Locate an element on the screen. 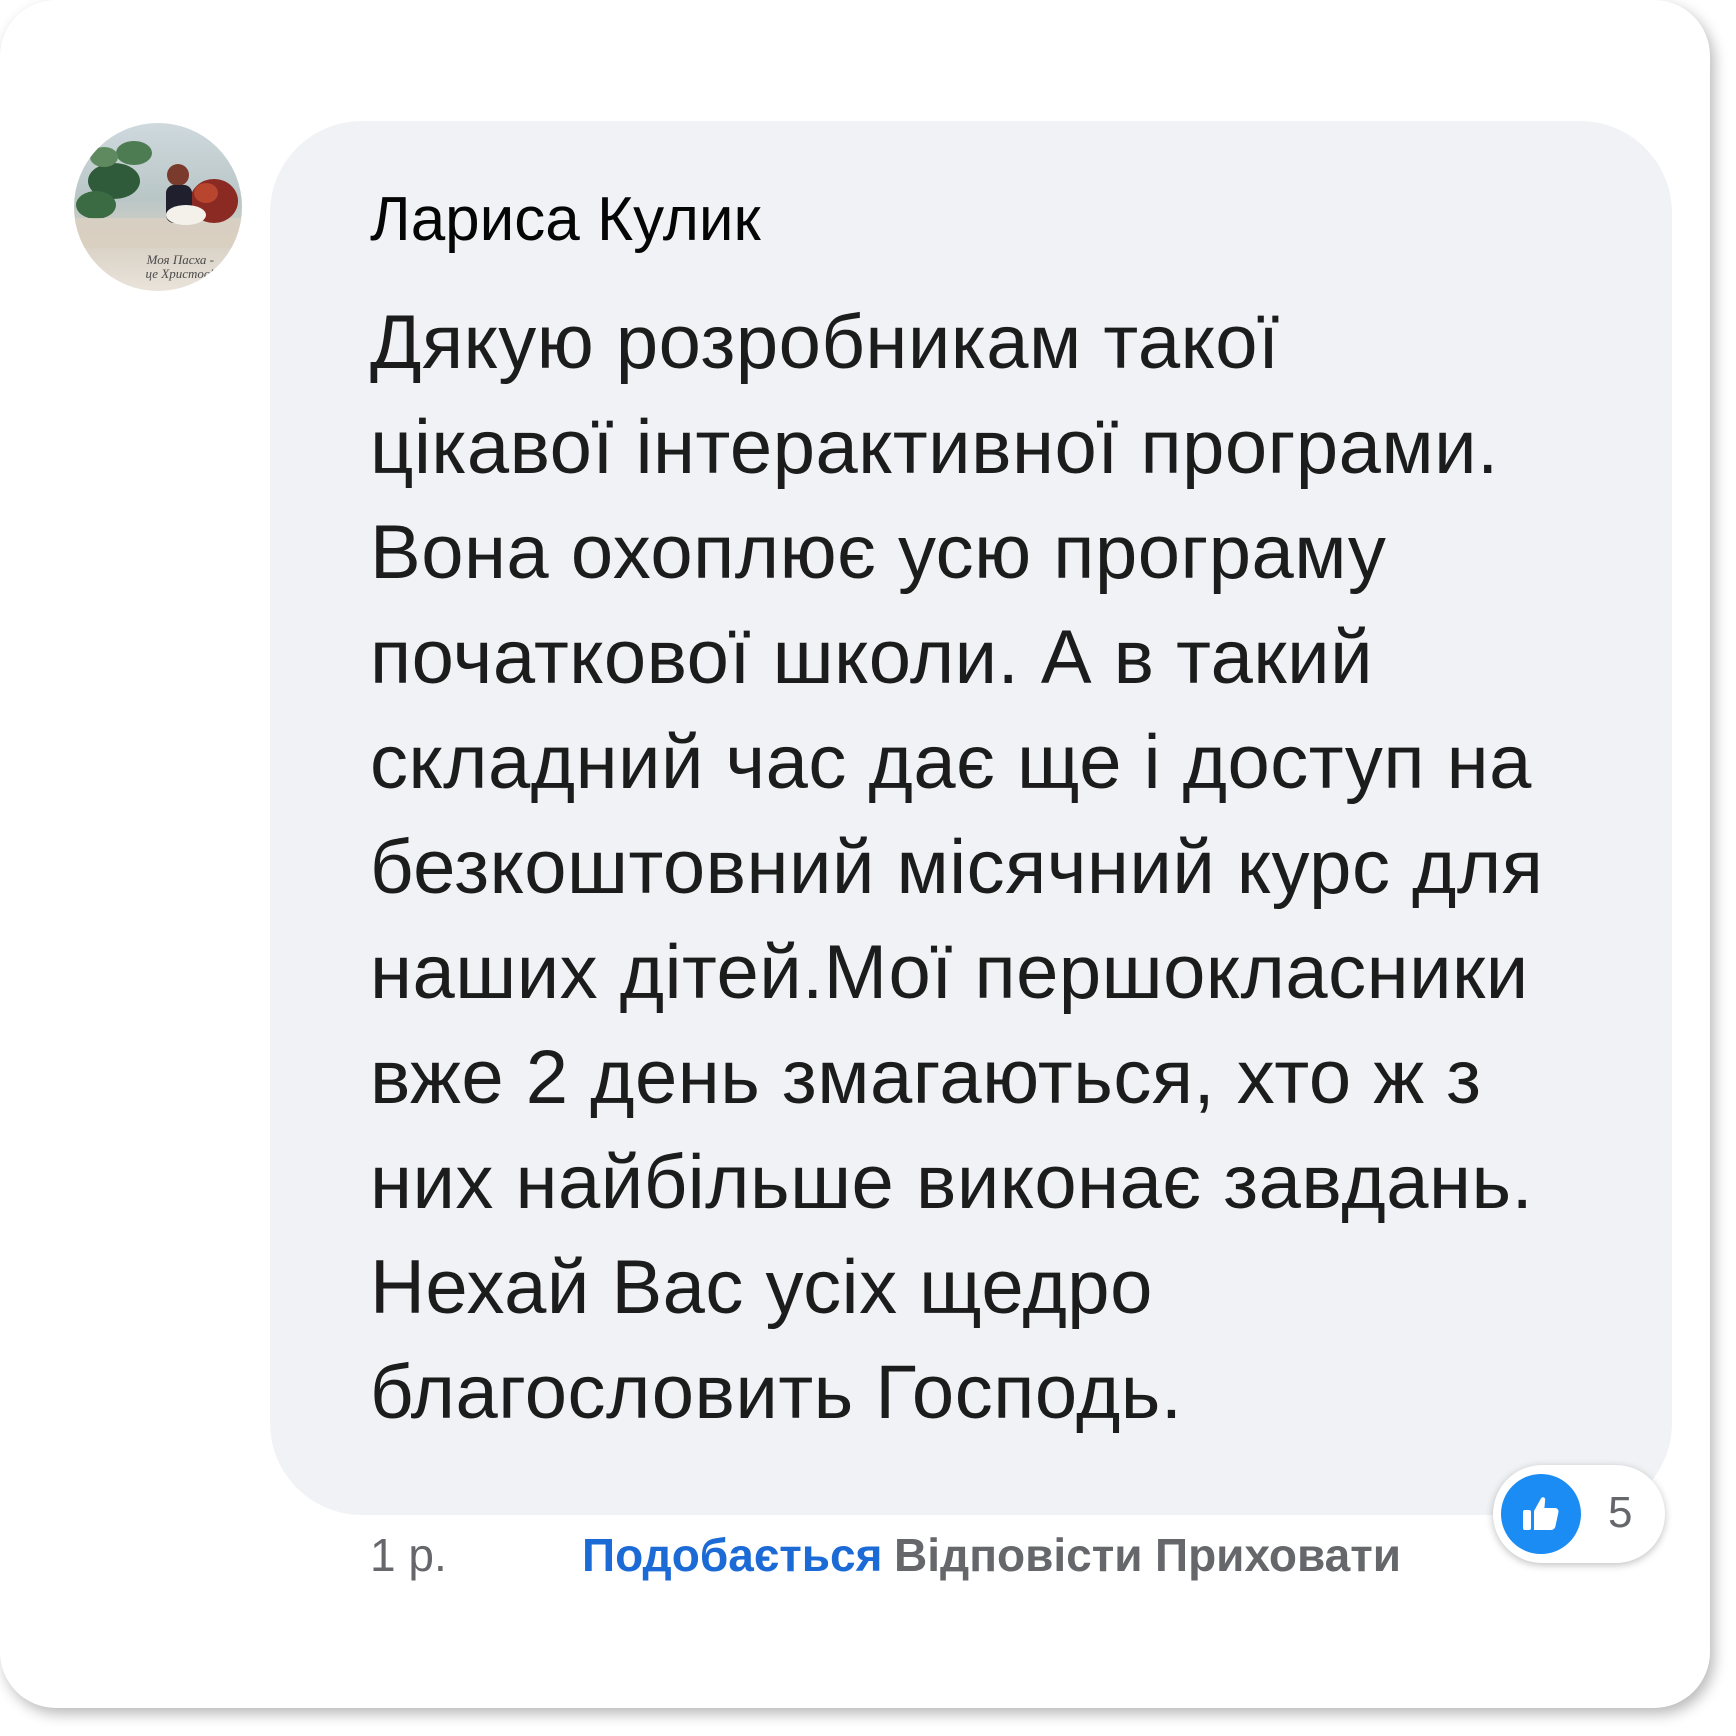  reply-button: Відповісти is located at coordinates (1018, 1555).